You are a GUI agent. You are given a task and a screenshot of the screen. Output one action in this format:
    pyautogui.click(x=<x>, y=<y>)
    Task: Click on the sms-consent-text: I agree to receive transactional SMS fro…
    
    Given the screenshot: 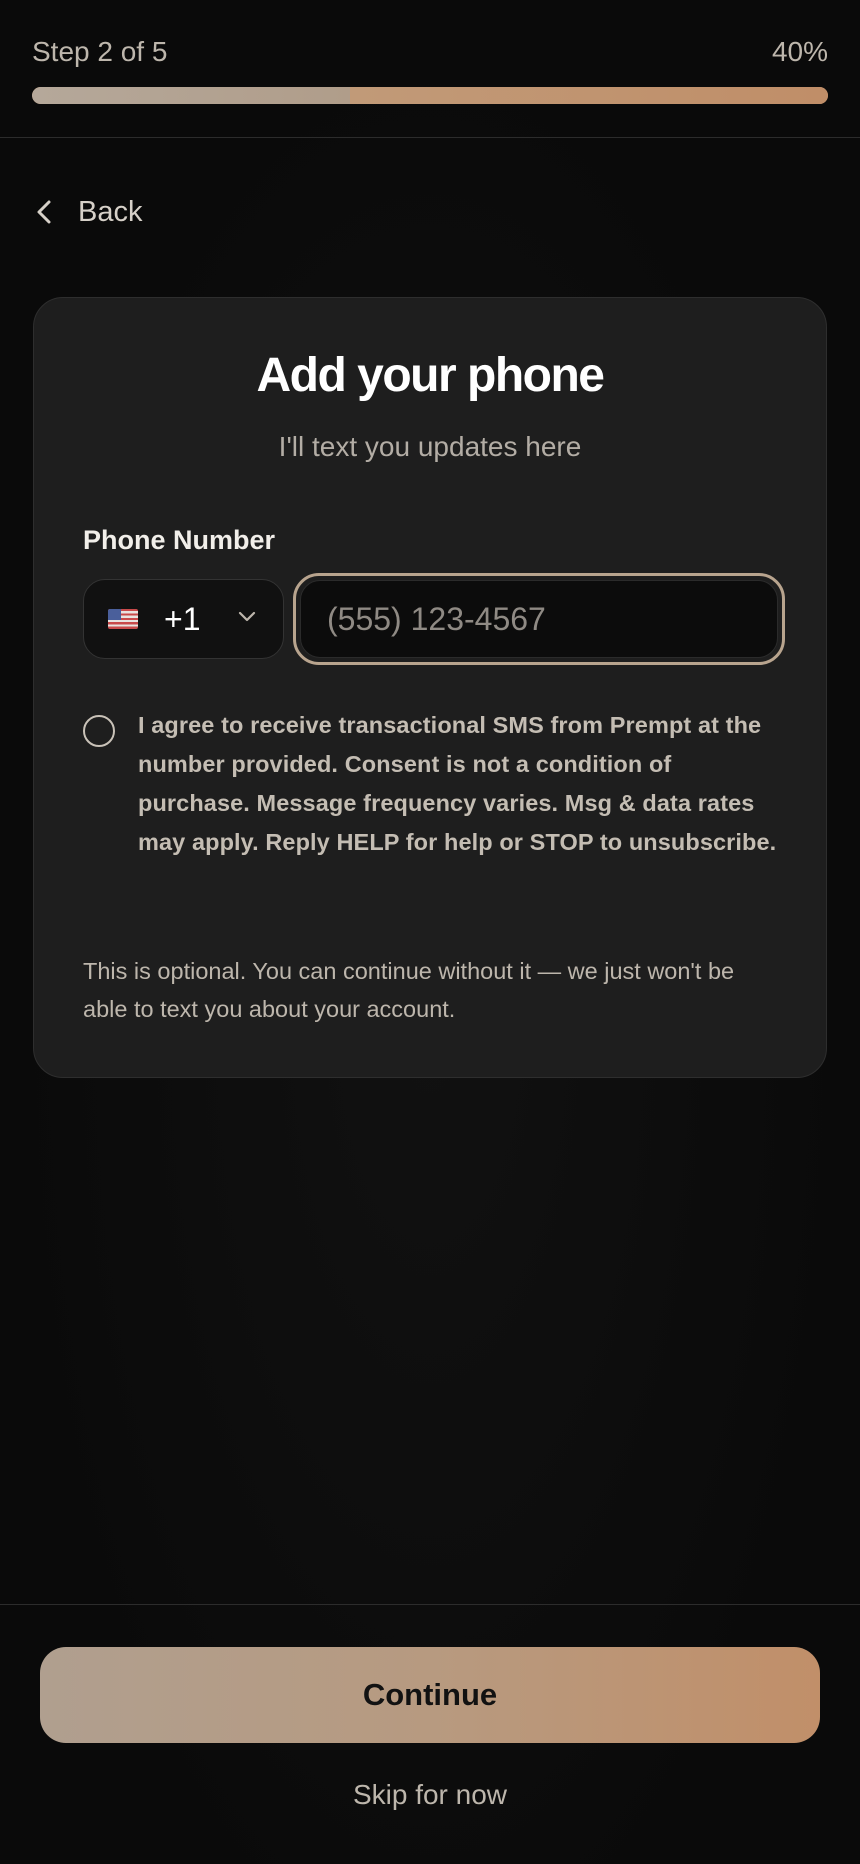 What is the action you would take?
    pyautogui.click(x=457, y=783)
    